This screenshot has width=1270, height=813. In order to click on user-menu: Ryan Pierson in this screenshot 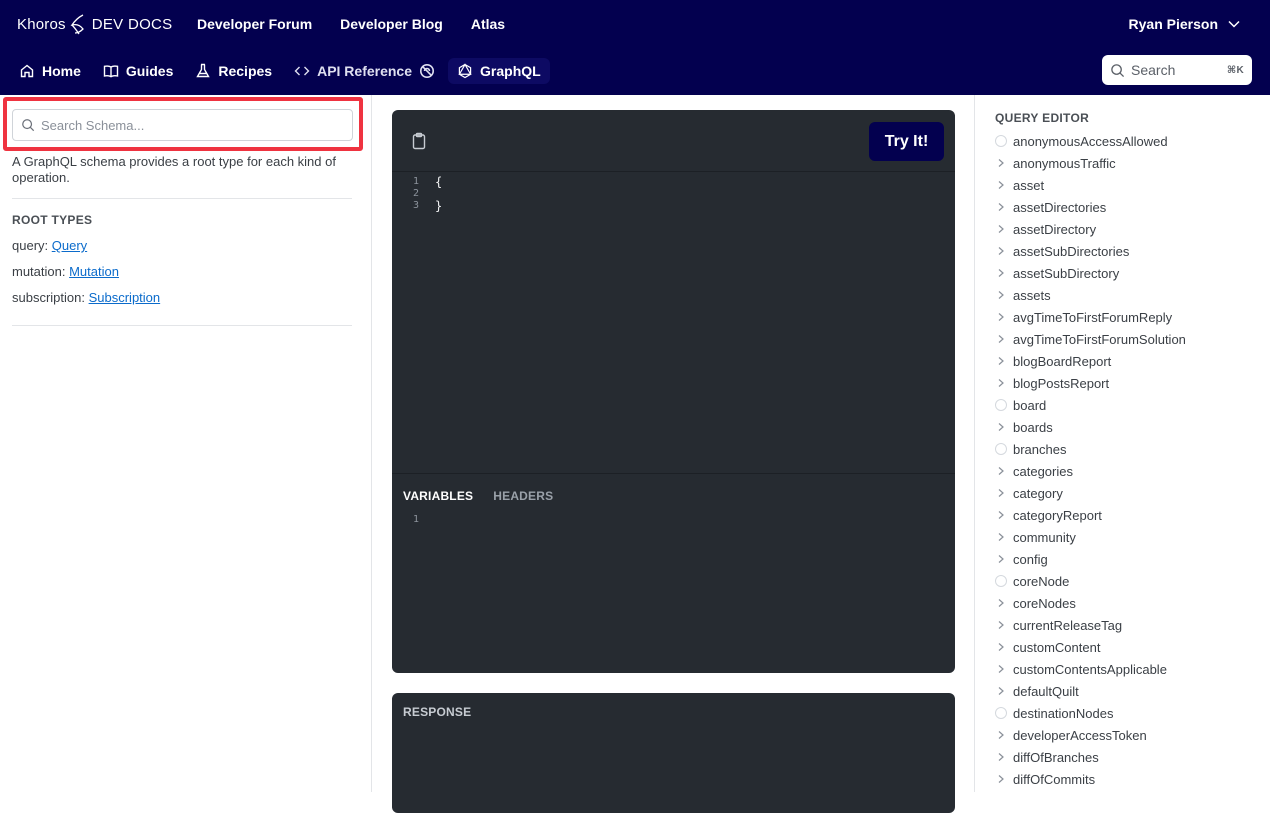, I will do `click(1184, 24)`.